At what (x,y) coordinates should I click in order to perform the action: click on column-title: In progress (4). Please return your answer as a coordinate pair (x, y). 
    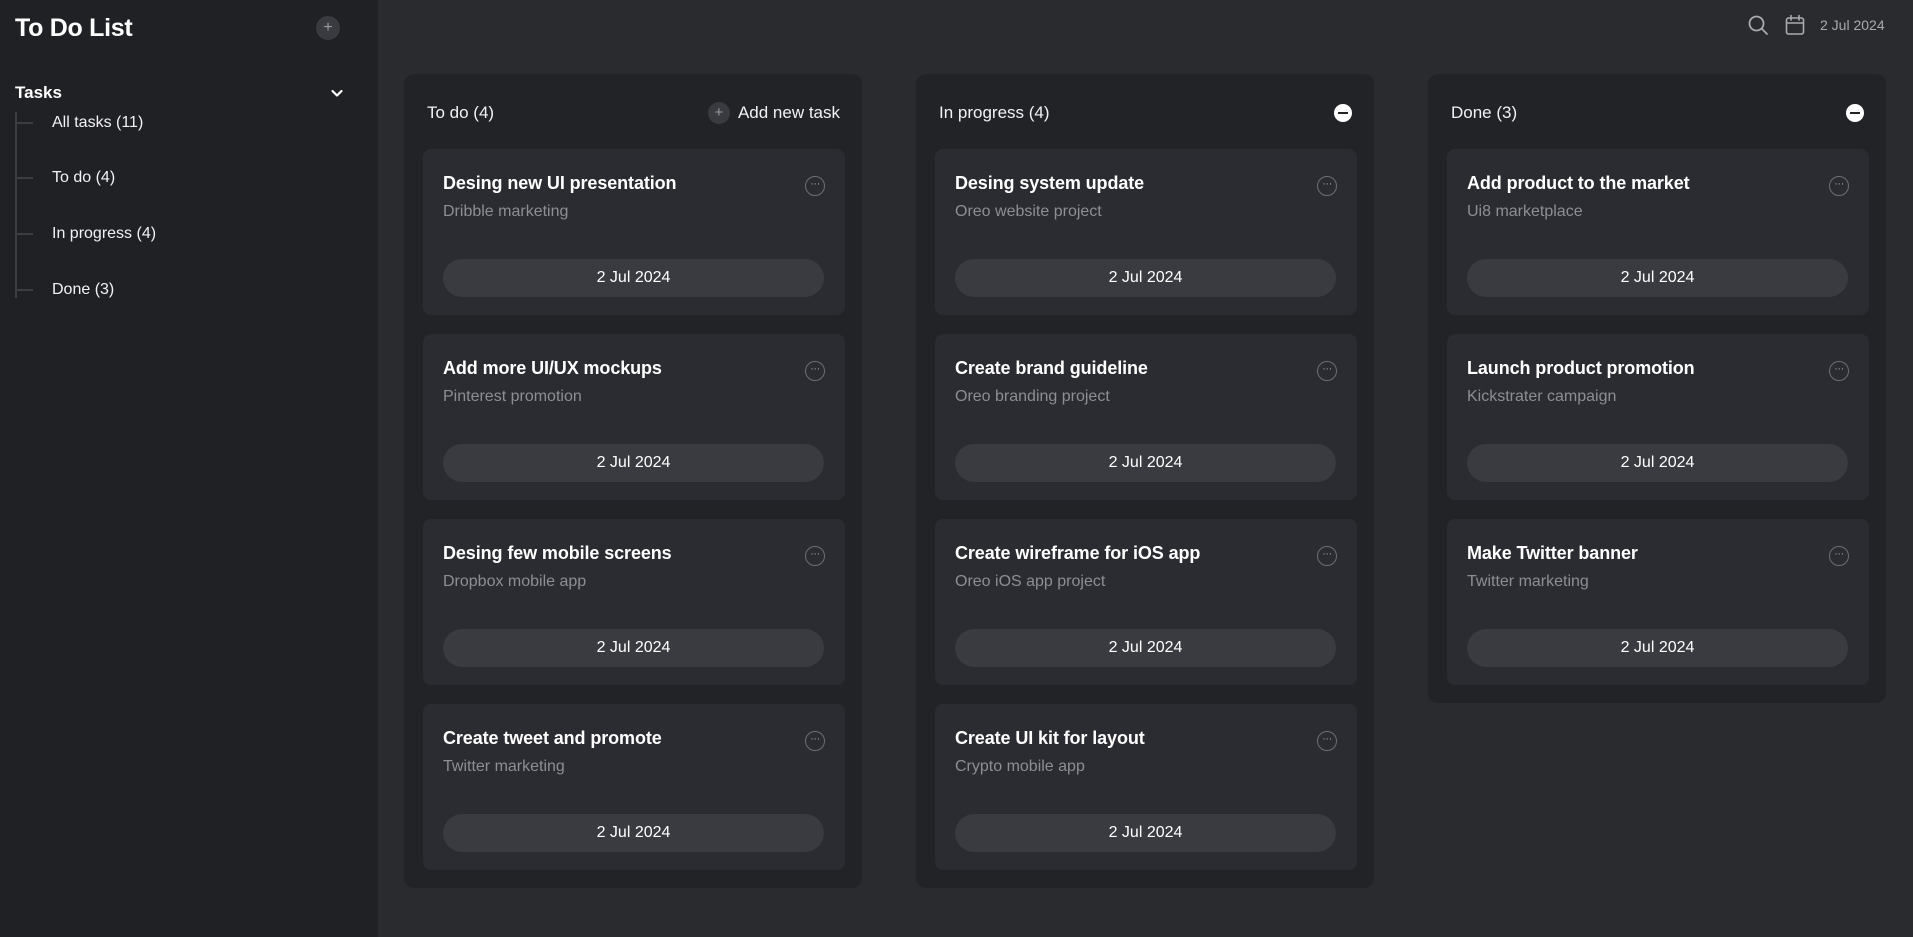
    Looking at the image, I should click on (994, 112).